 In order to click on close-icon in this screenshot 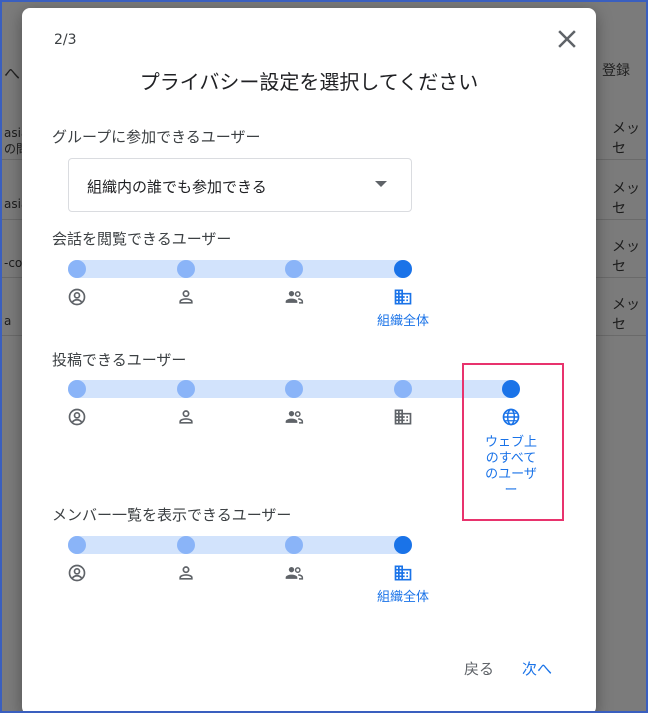, I will do `click(567, 39)`.